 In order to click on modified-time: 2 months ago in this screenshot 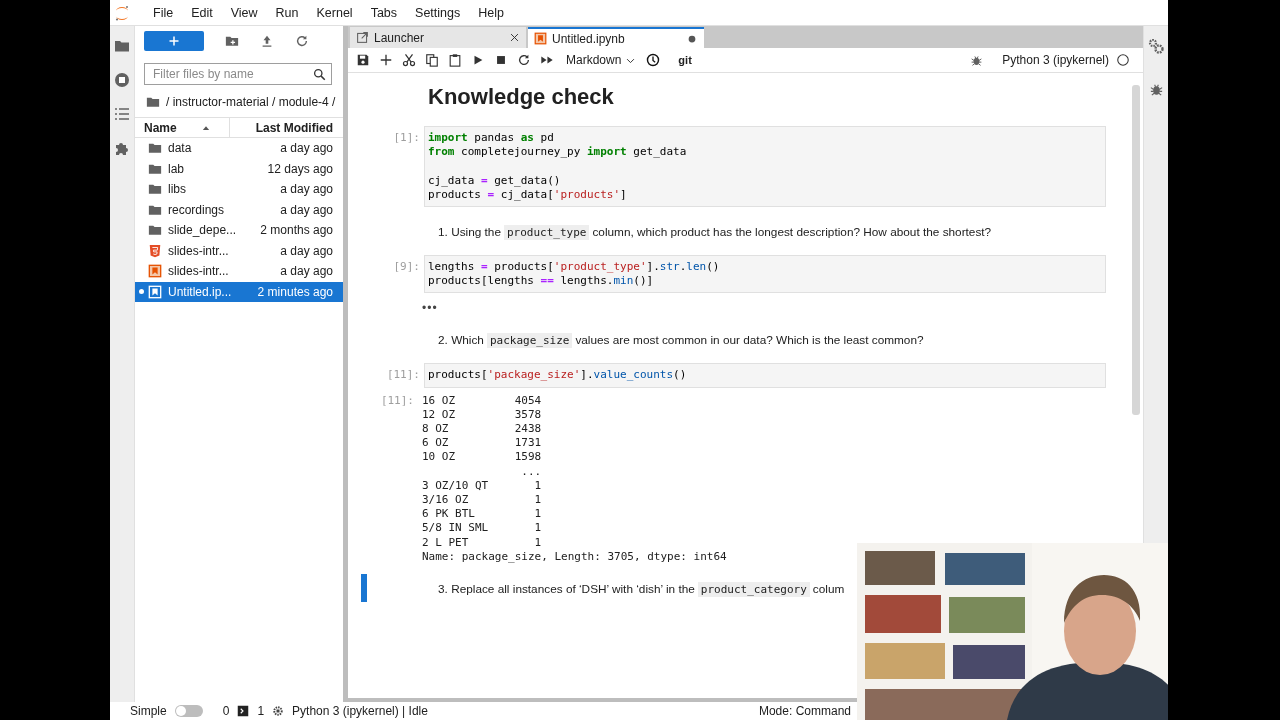, I will do `click(296, 230)`.